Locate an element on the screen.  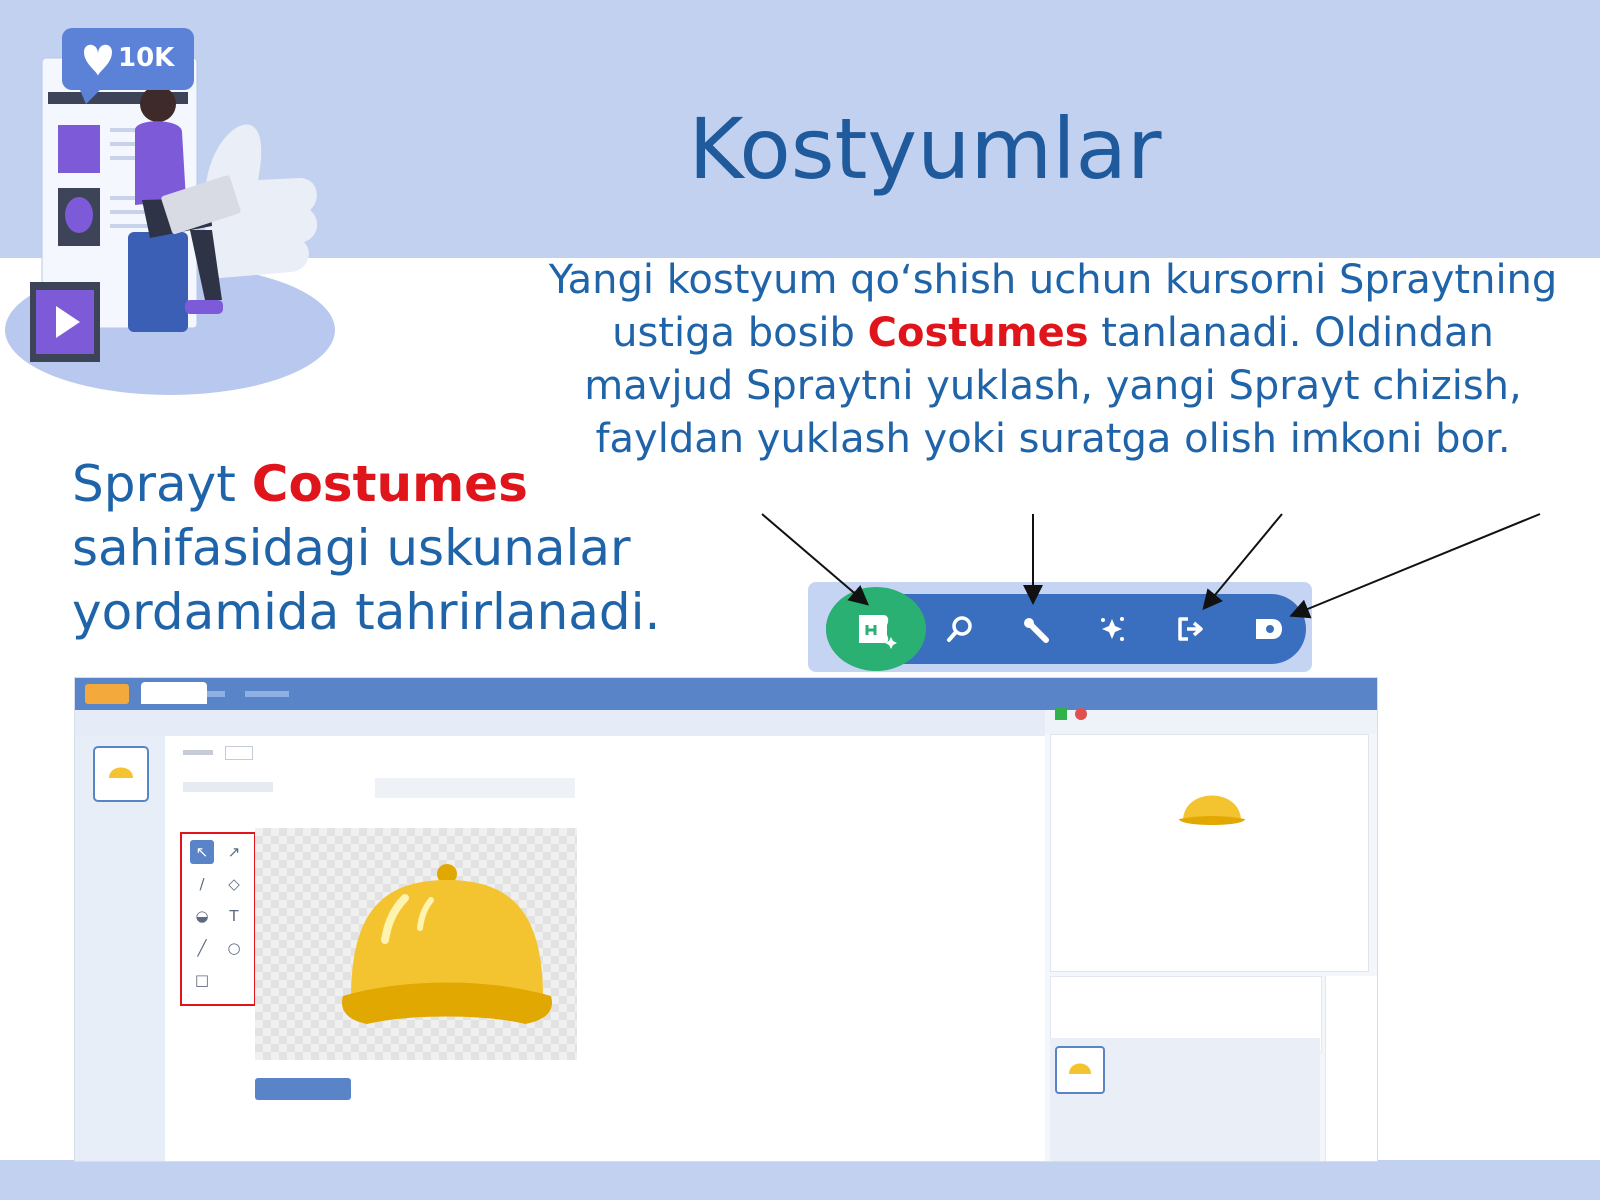
surprise-button is located at coordinates (1112, 629).